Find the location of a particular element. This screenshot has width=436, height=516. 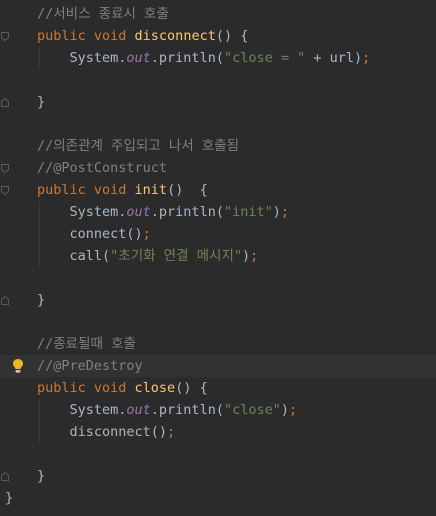

code-line: System.out.println("init"); is located at coordinates (218, 212).